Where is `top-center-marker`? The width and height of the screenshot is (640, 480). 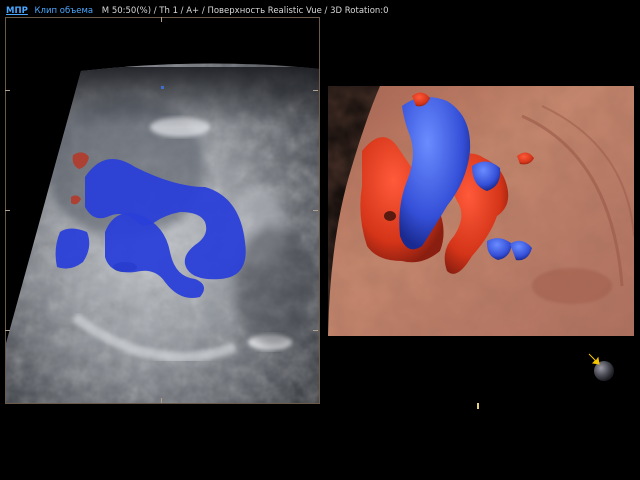
top-center-marker is located at coordinates (162, 87).